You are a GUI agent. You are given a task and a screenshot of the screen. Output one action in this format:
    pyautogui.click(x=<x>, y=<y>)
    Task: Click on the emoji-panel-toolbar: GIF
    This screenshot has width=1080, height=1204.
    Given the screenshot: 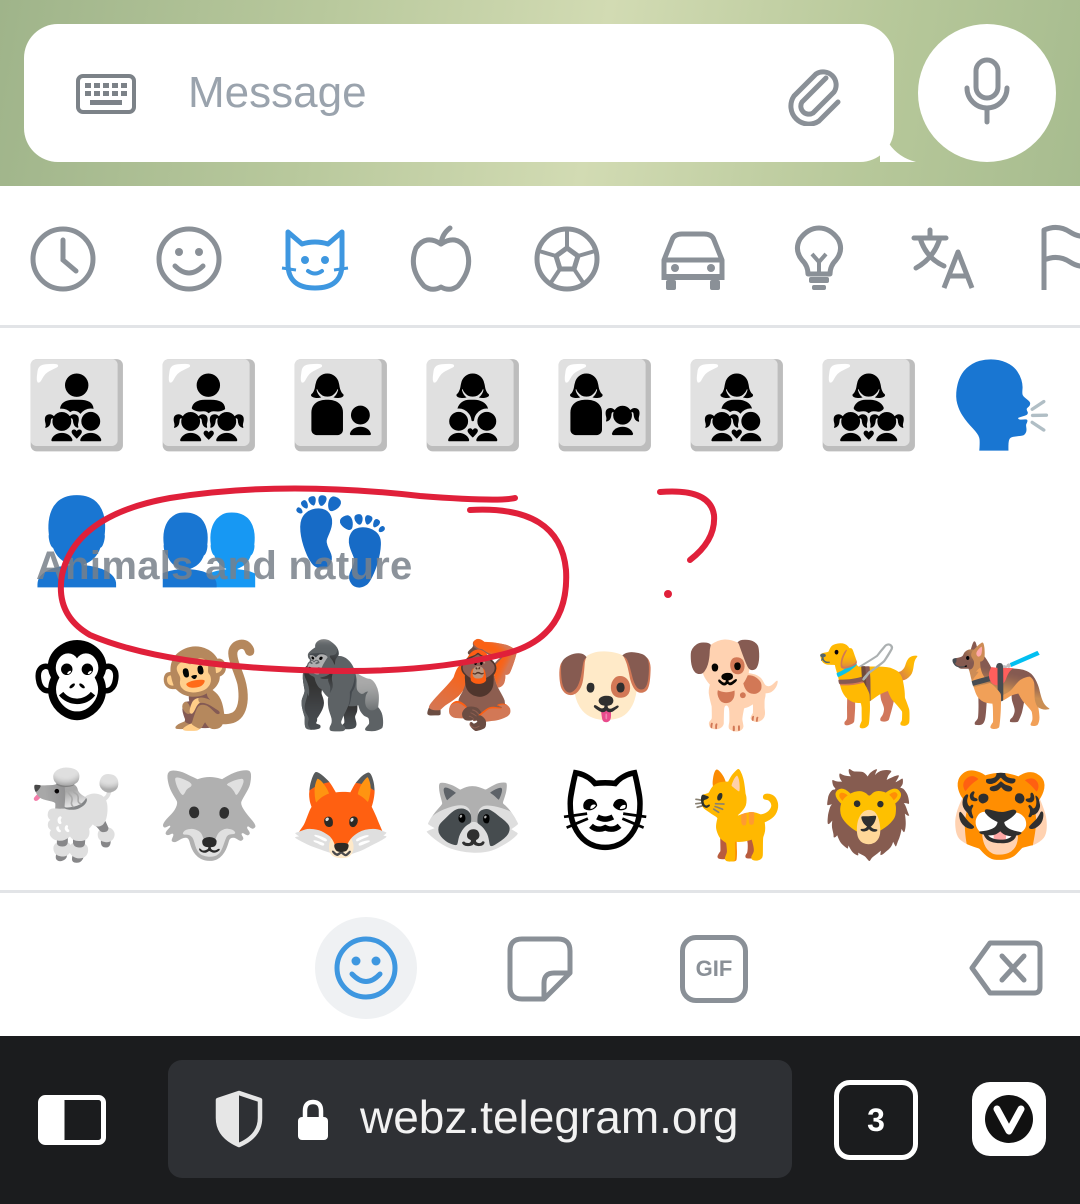 What is the action you would take?
    pyautogui.click(x=540, y=963)
    